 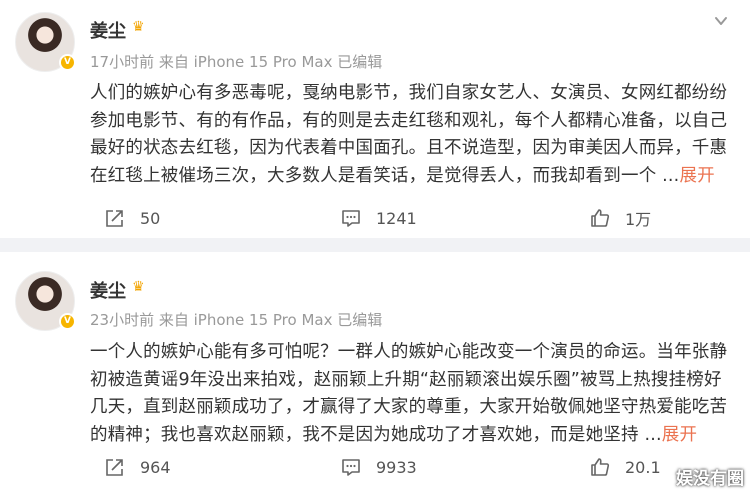 I want to click on content-line: 几天，直到赵丽颖成功了，才赢得了大家的尊重，大家开始敬佩她坚守热爱能吃苦, so click(x=409, y=407).